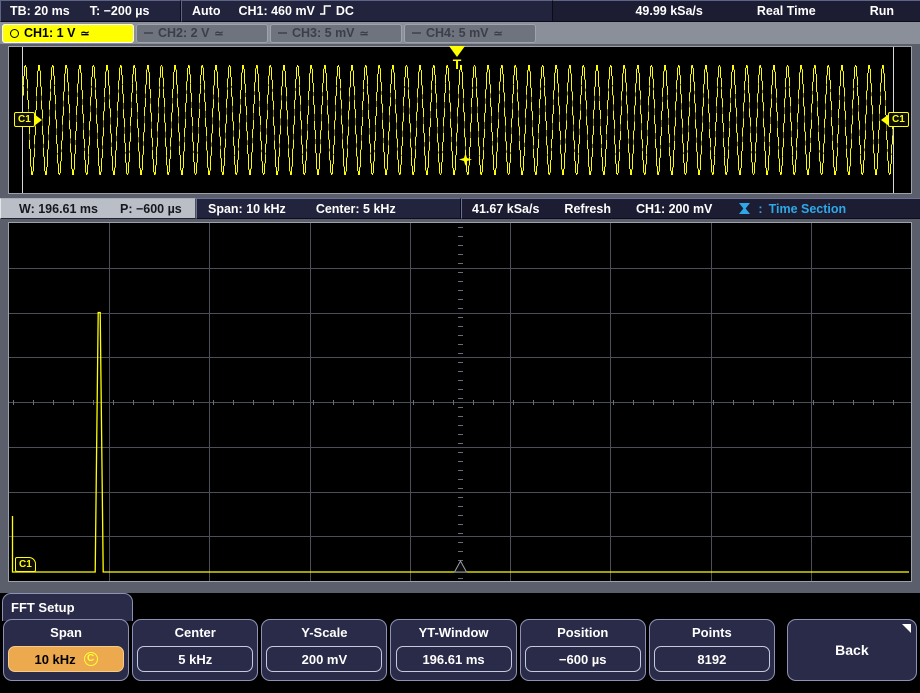 The height and width of the screenshot is (693, 920). I want to click on menu-value-yt-window: 196.61 ms, so click(453, 659).